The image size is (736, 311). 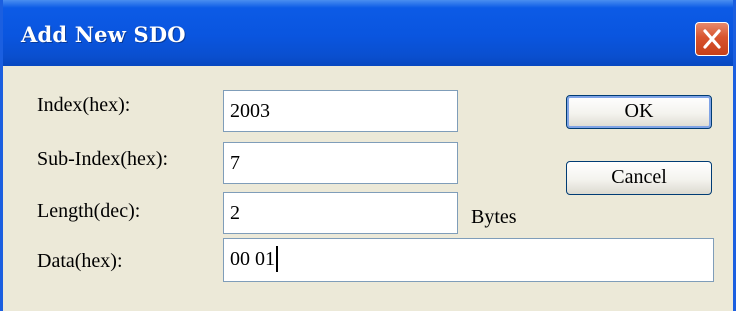 I want to click on subindex-label: Sub-Index(hex):, so click(x=103, y=159).